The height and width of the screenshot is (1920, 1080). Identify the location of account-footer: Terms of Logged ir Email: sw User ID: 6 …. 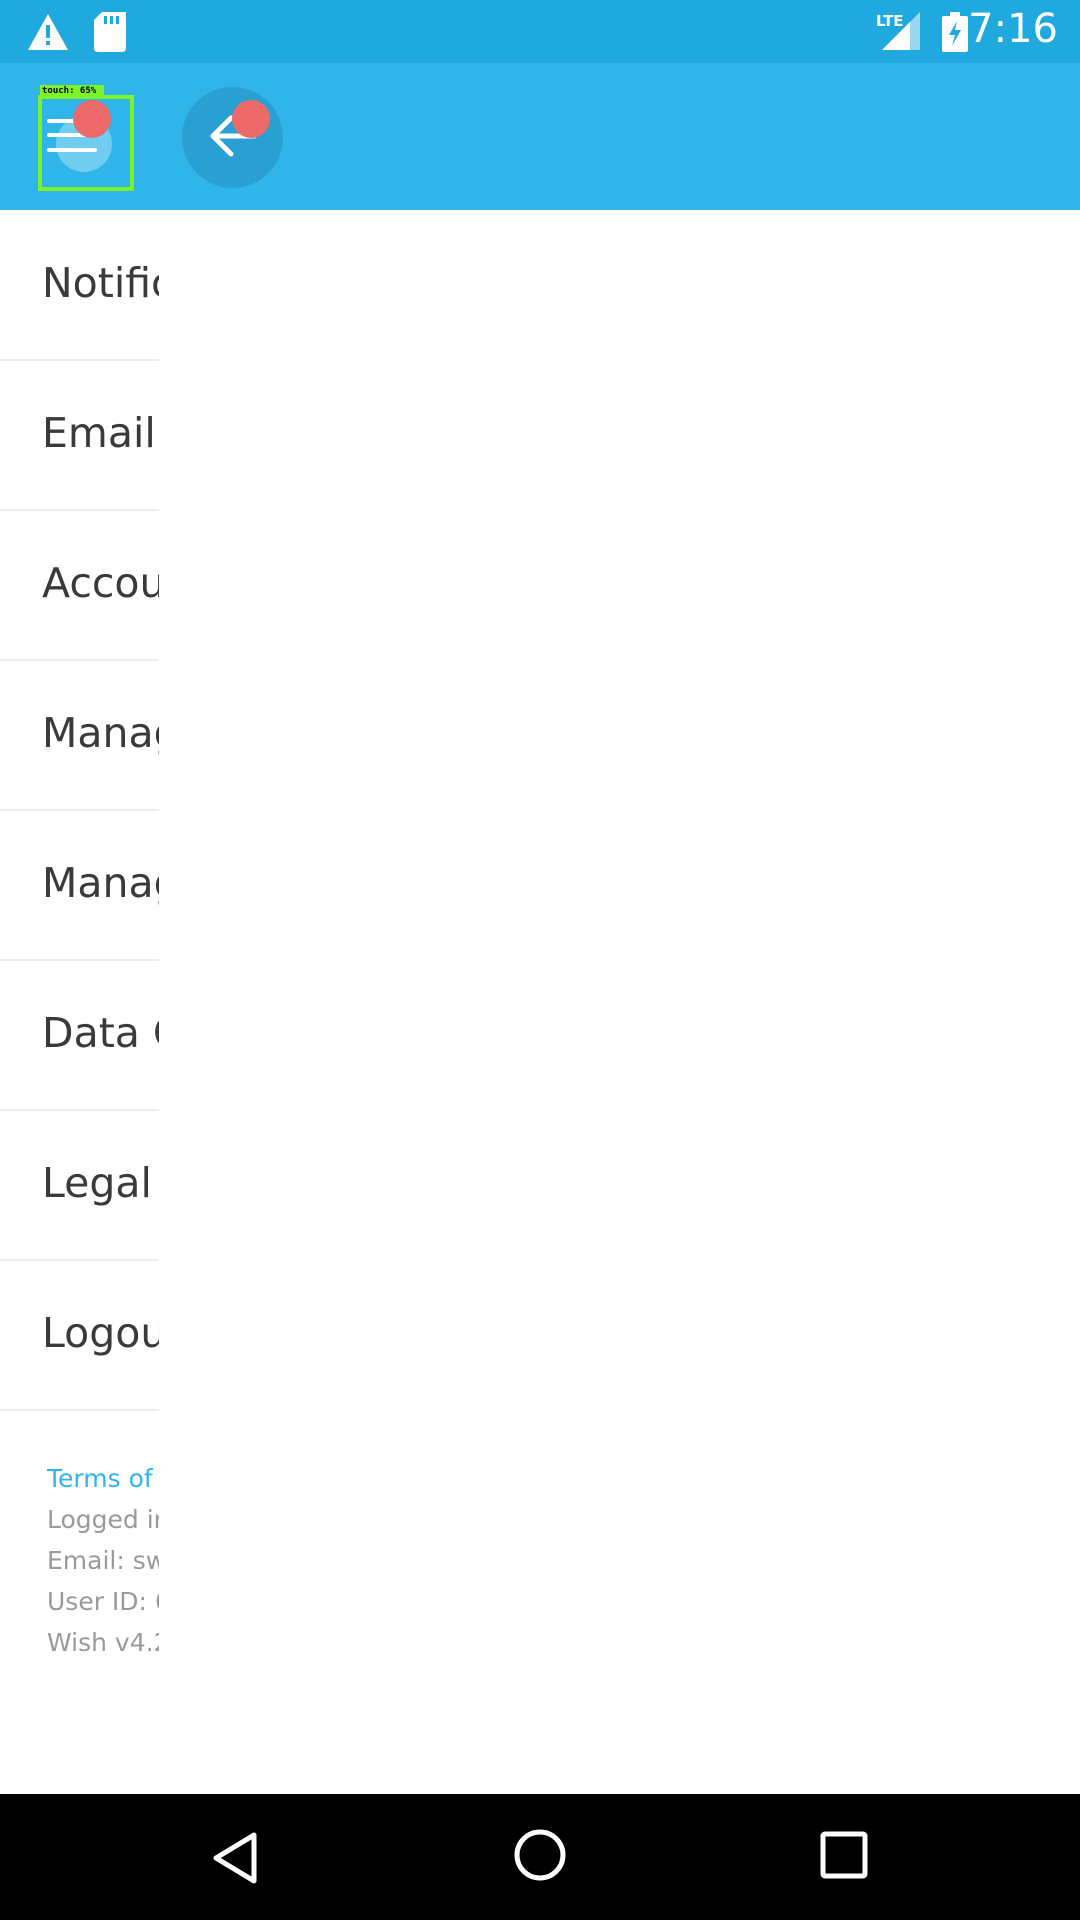
(80, 1560).